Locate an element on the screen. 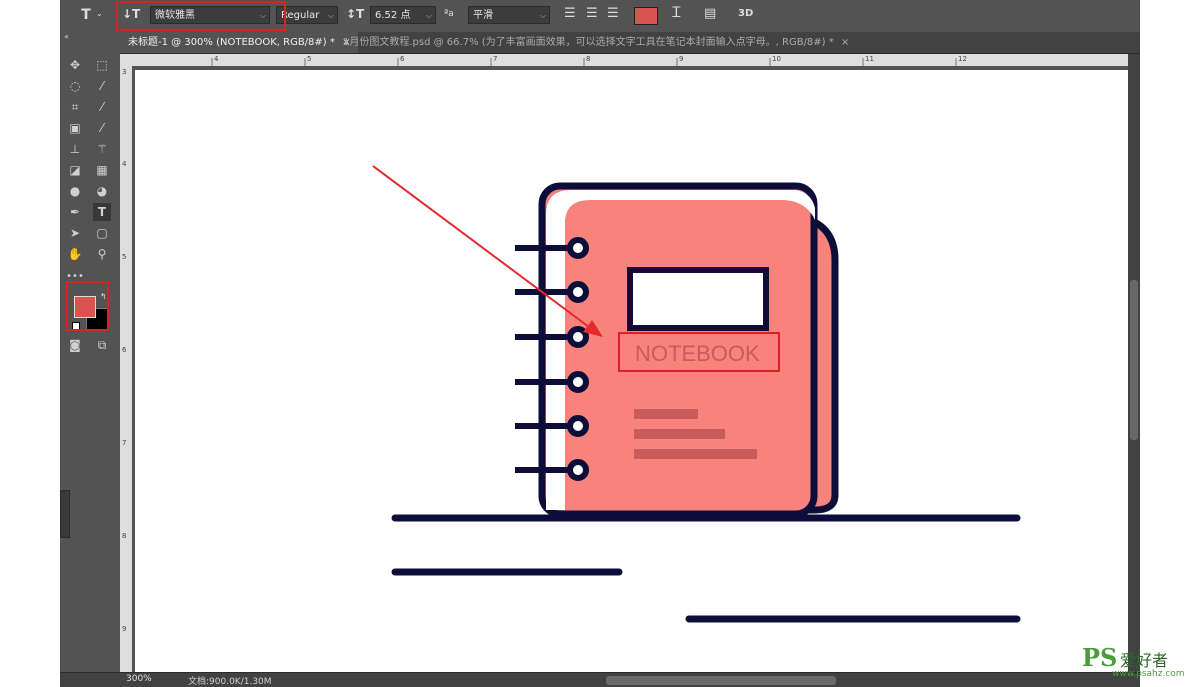 This screenshot has width=1200, height=687. ruler-number: 3 is located at coordinates (124, 72).